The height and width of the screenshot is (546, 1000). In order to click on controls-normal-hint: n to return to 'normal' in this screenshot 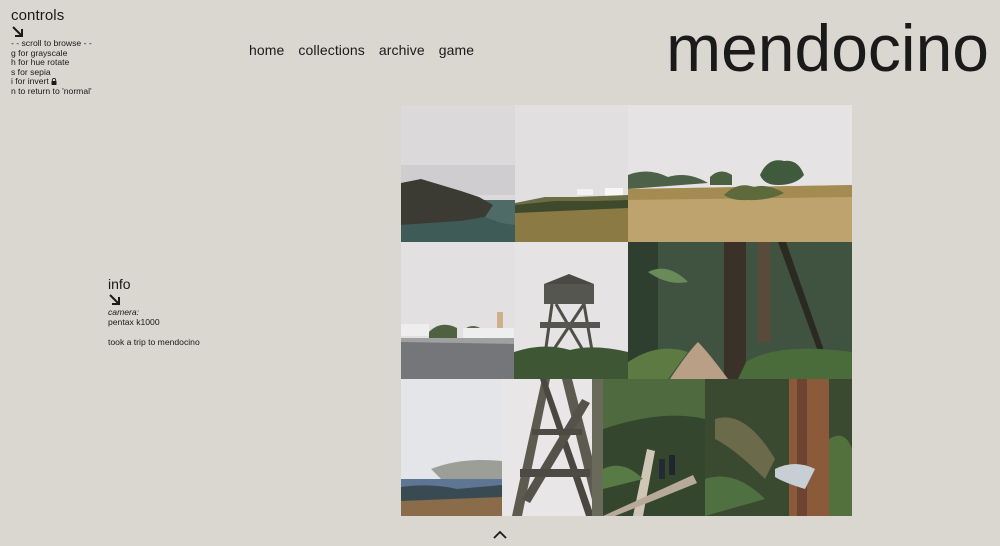, I will do `click(51, 90)`.